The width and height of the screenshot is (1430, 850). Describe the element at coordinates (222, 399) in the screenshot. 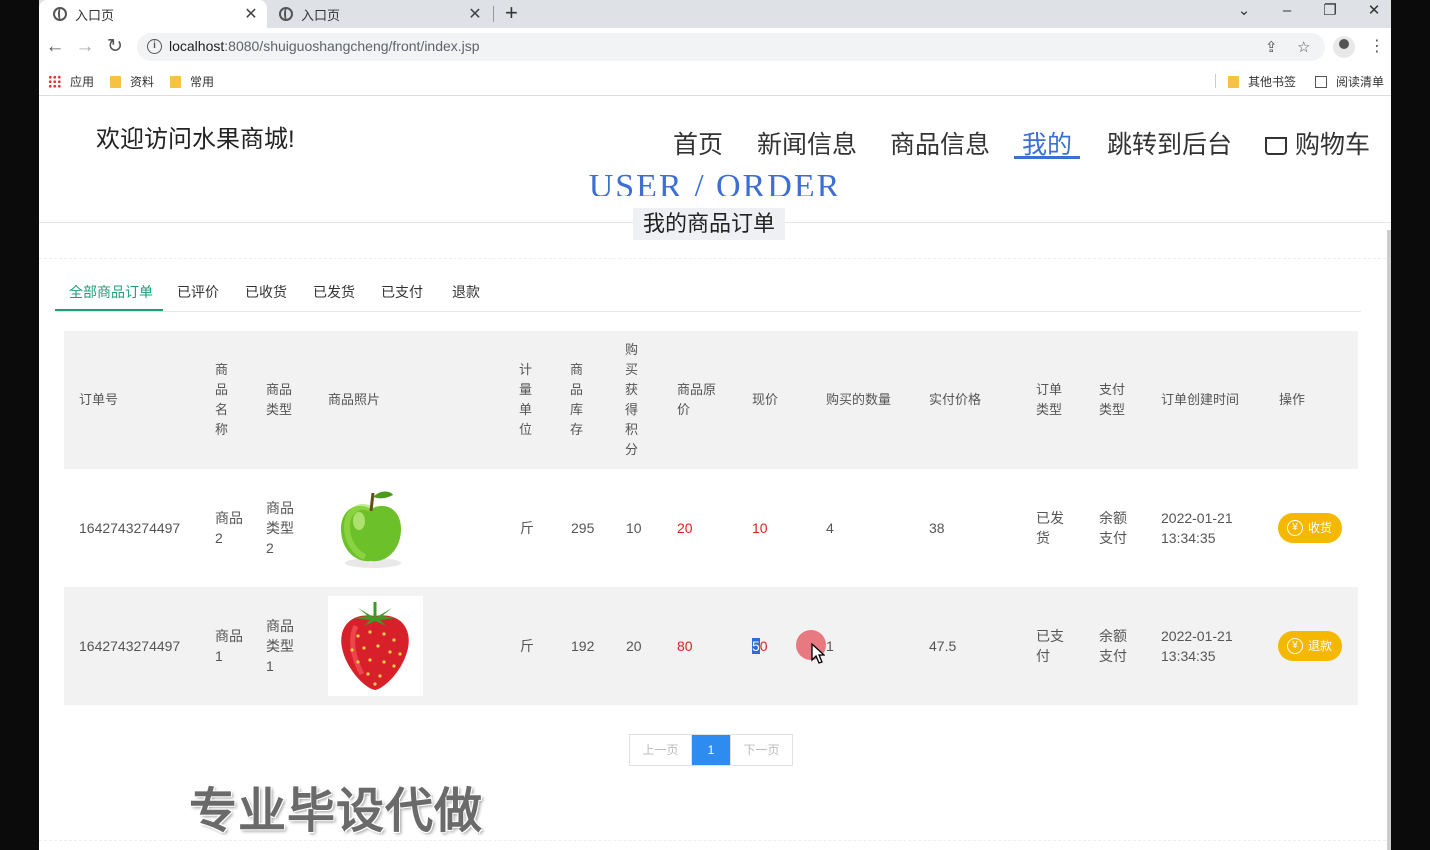

I see `header-product-name: 商品名称` at that location.